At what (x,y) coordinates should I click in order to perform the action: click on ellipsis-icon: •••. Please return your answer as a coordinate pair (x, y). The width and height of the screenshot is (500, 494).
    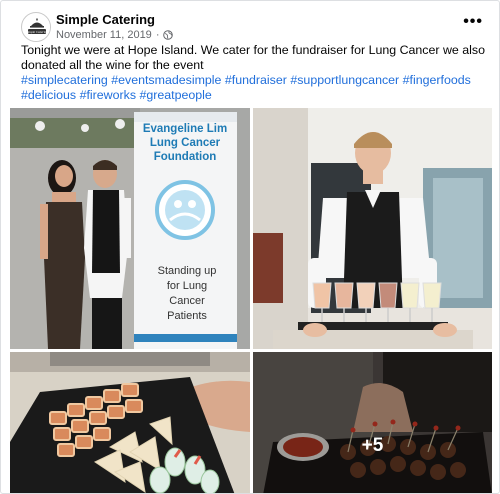
    Looking at the image, I should click on (473, 22).